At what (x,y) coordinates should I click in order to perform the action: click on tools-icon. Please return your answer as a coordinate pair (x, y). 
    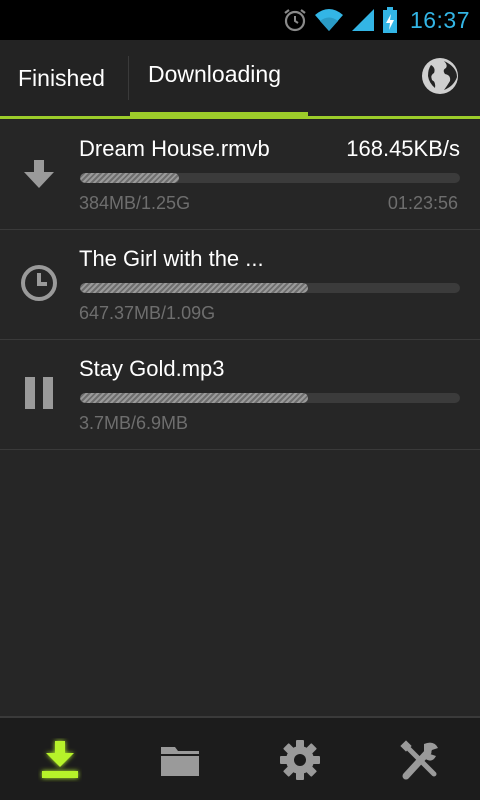
    Looking at the image, I should click on (420, 760).